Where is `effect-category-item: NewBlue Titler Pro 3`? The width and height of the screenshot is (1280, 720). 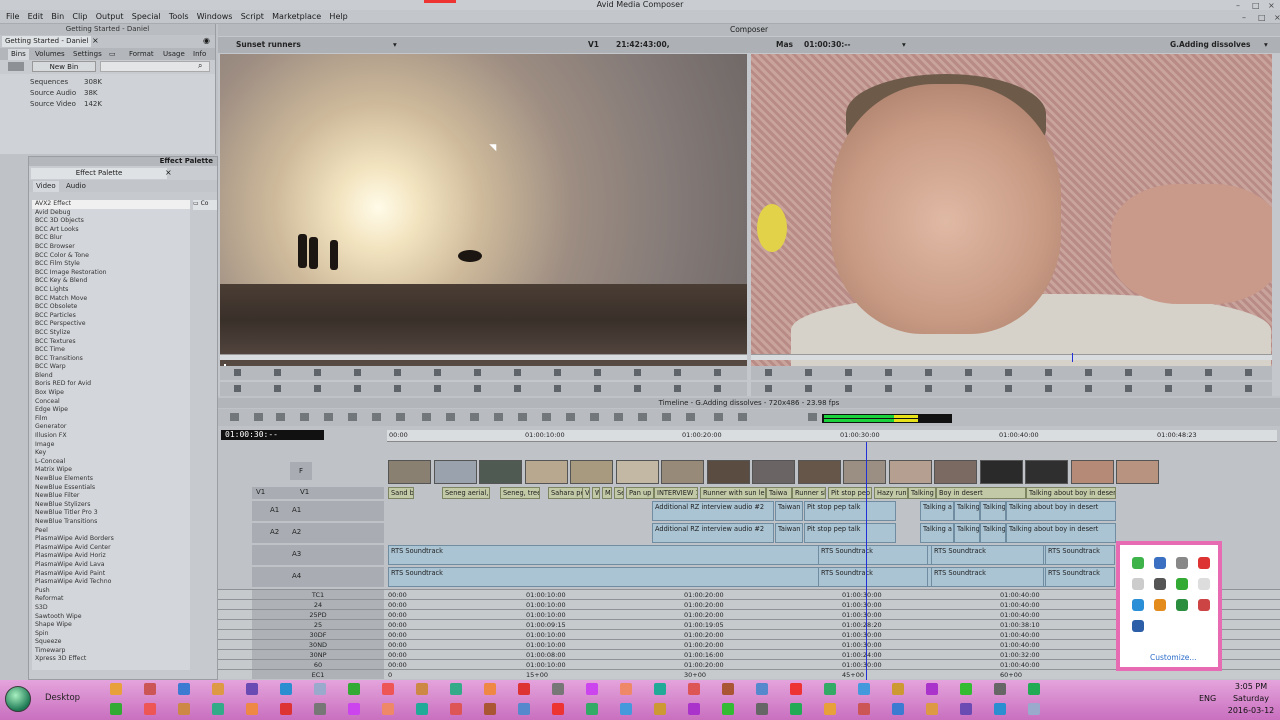 effect-category-item: NewBlue Titler Pro 3 is located at coordinates (111, 513).